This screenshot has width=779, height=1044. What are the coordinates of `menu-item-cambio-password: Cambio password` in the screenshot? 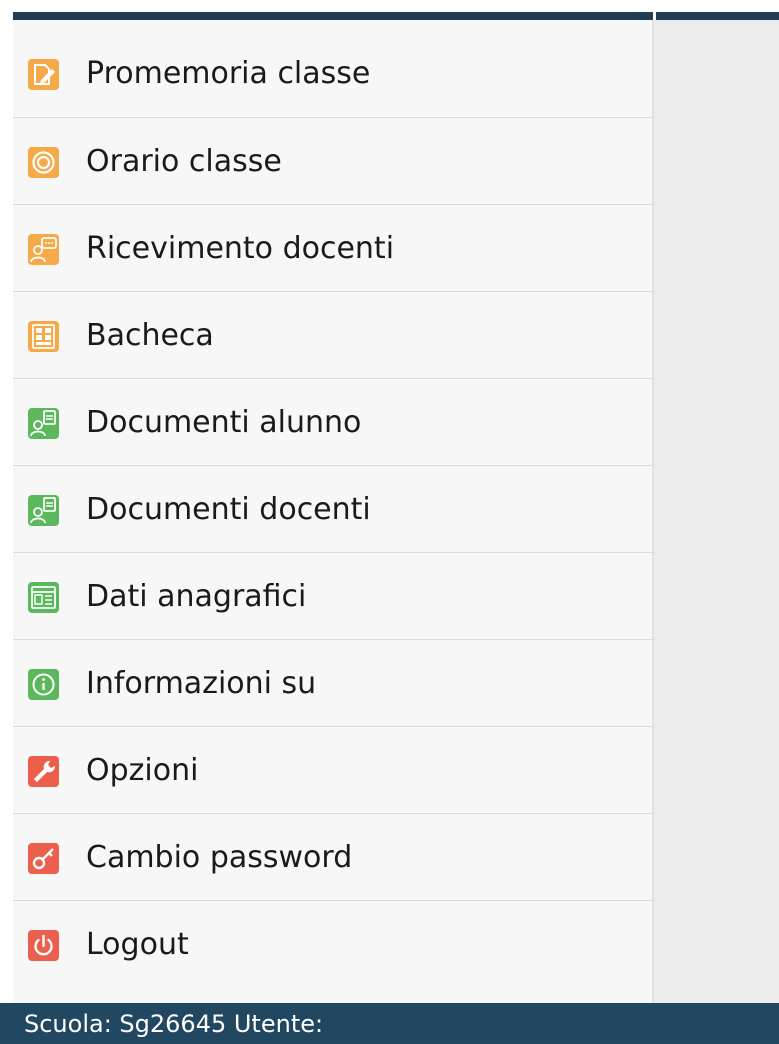 It's located at (333, 856).